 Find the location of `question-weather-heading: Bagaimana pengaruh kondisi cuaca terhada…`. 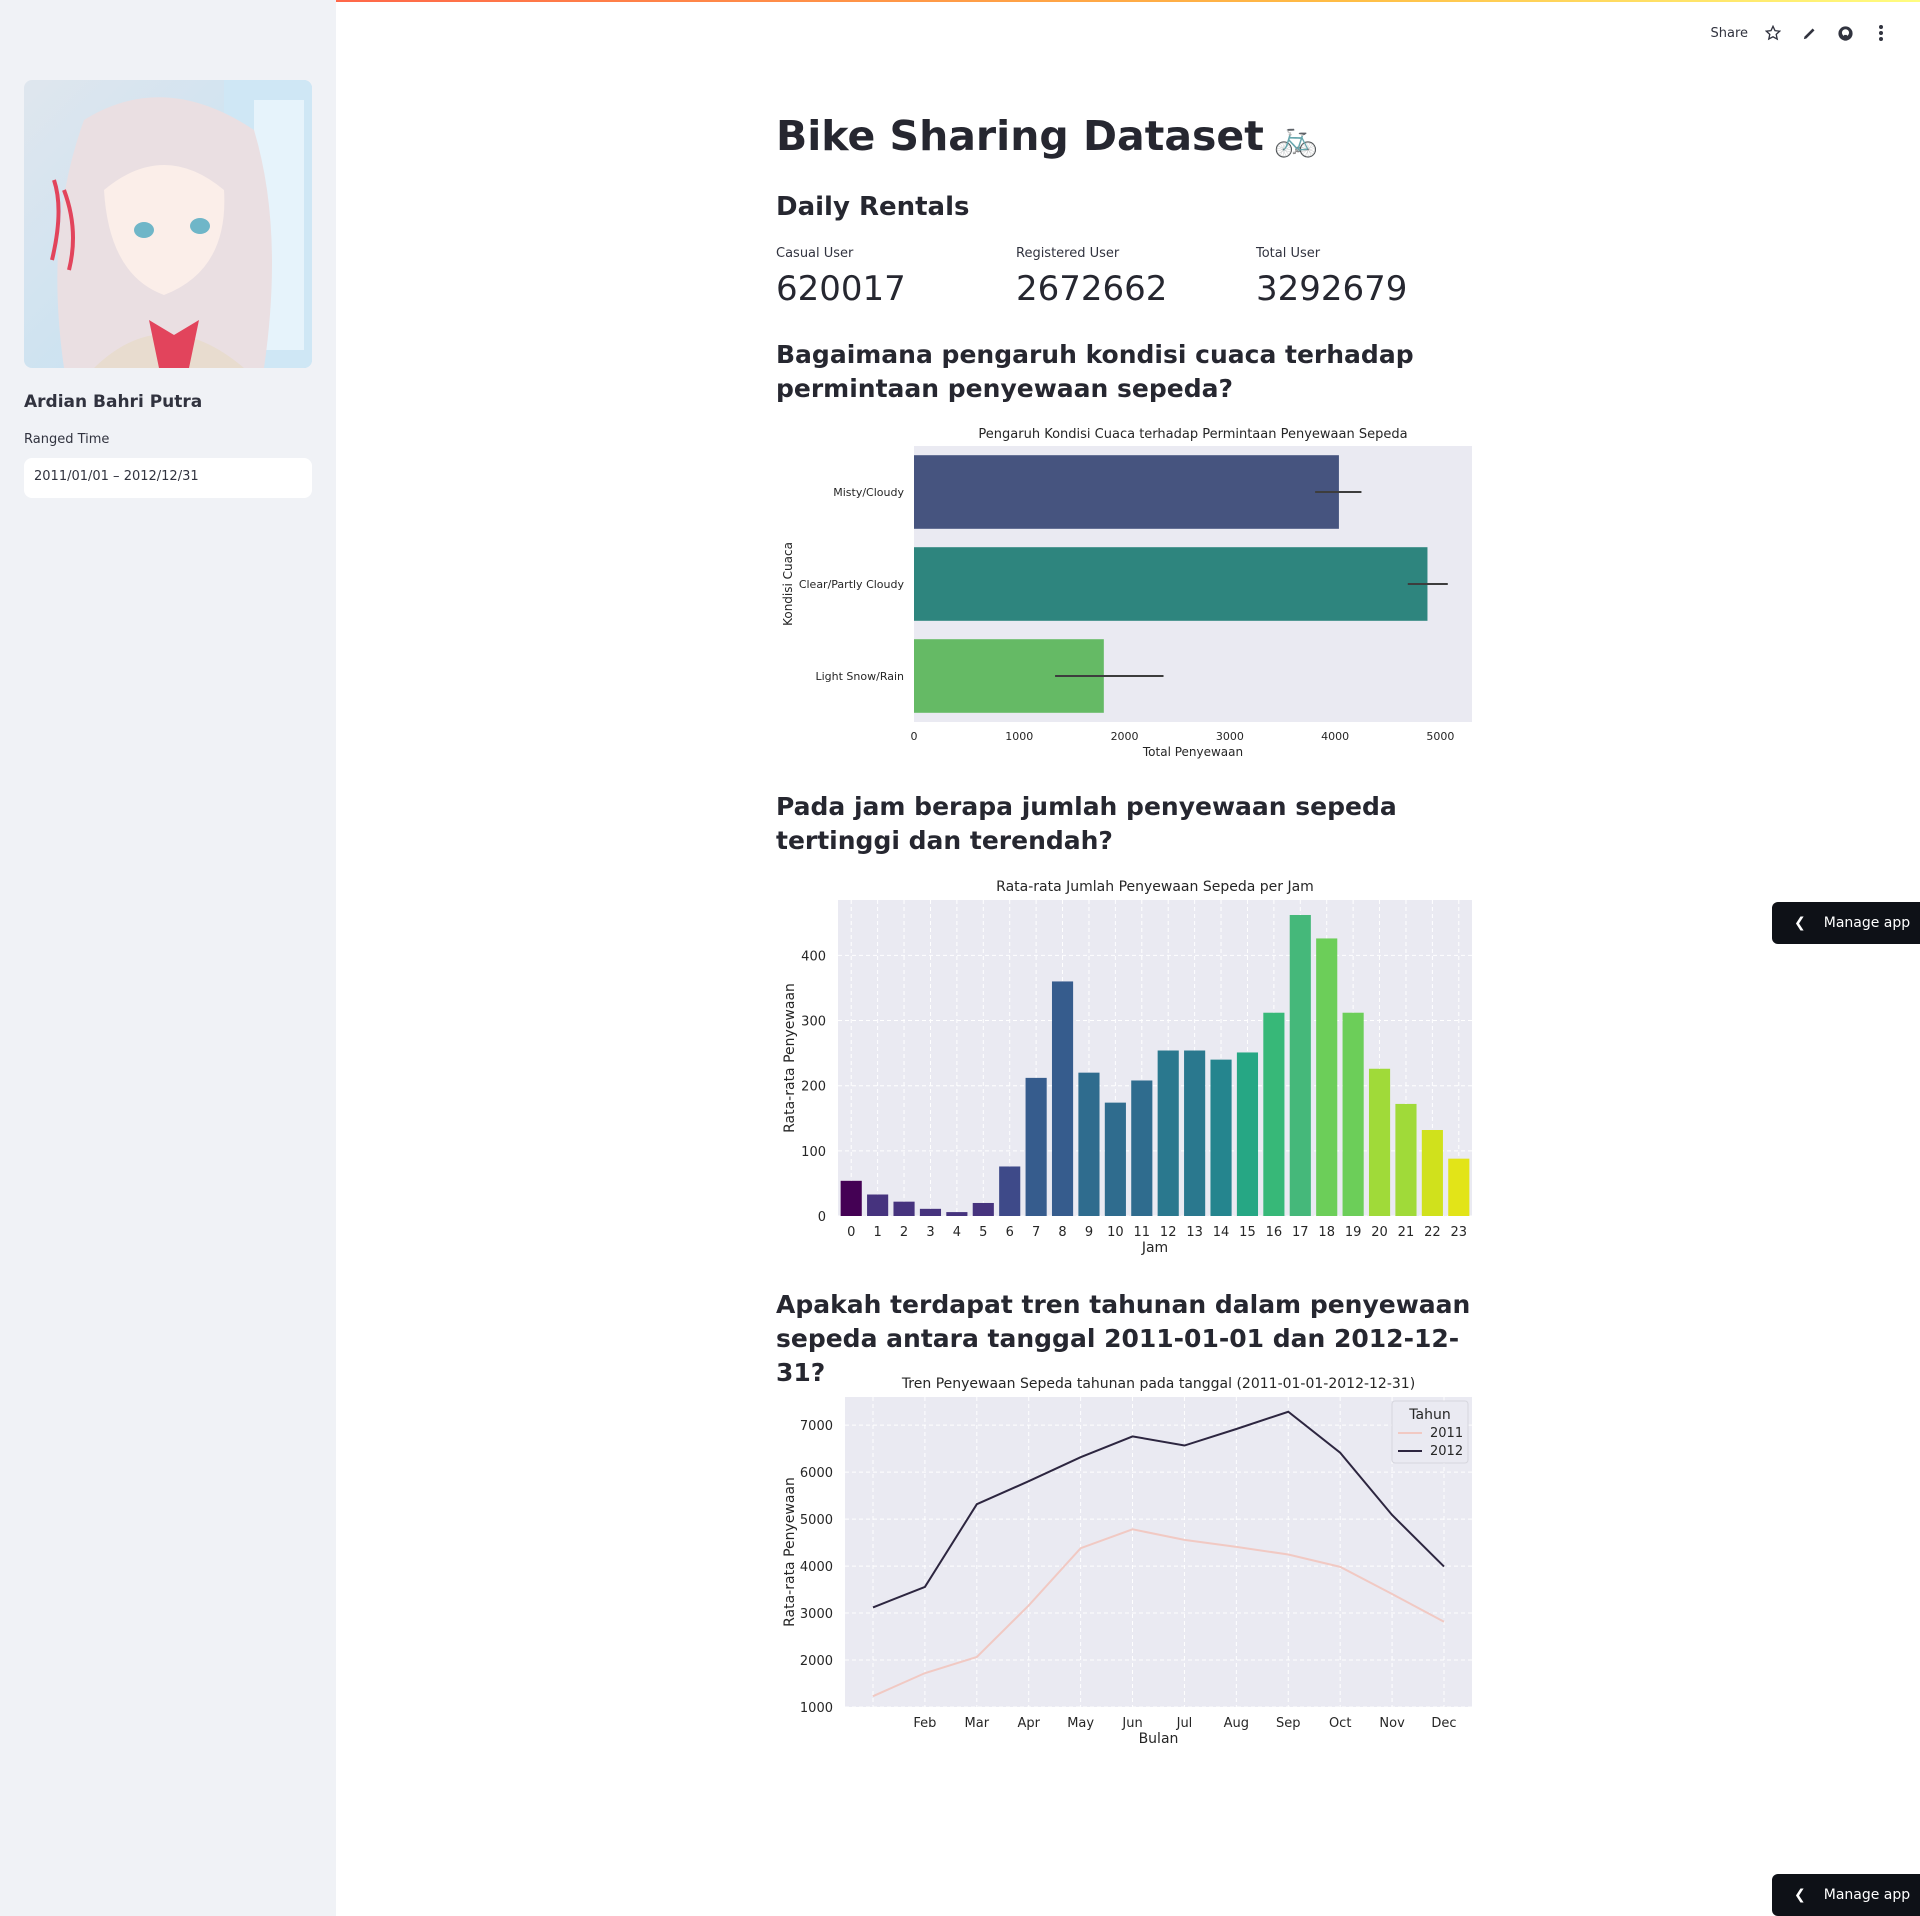

question-weather-heading: Bagaimana pengaruh kondisi cuaca terhada… is located at coordinates (1095, 371).